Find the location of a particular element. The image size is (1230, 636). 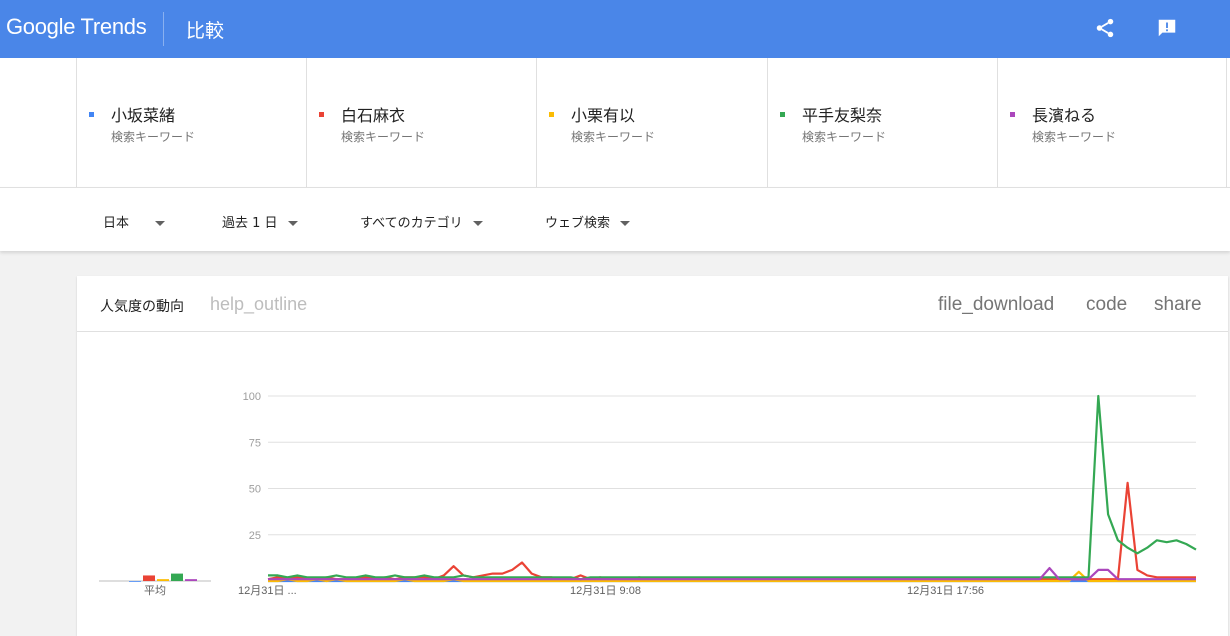

term-card-3: 小栗有以 検索キーワード is located at coordinates (651, 122).